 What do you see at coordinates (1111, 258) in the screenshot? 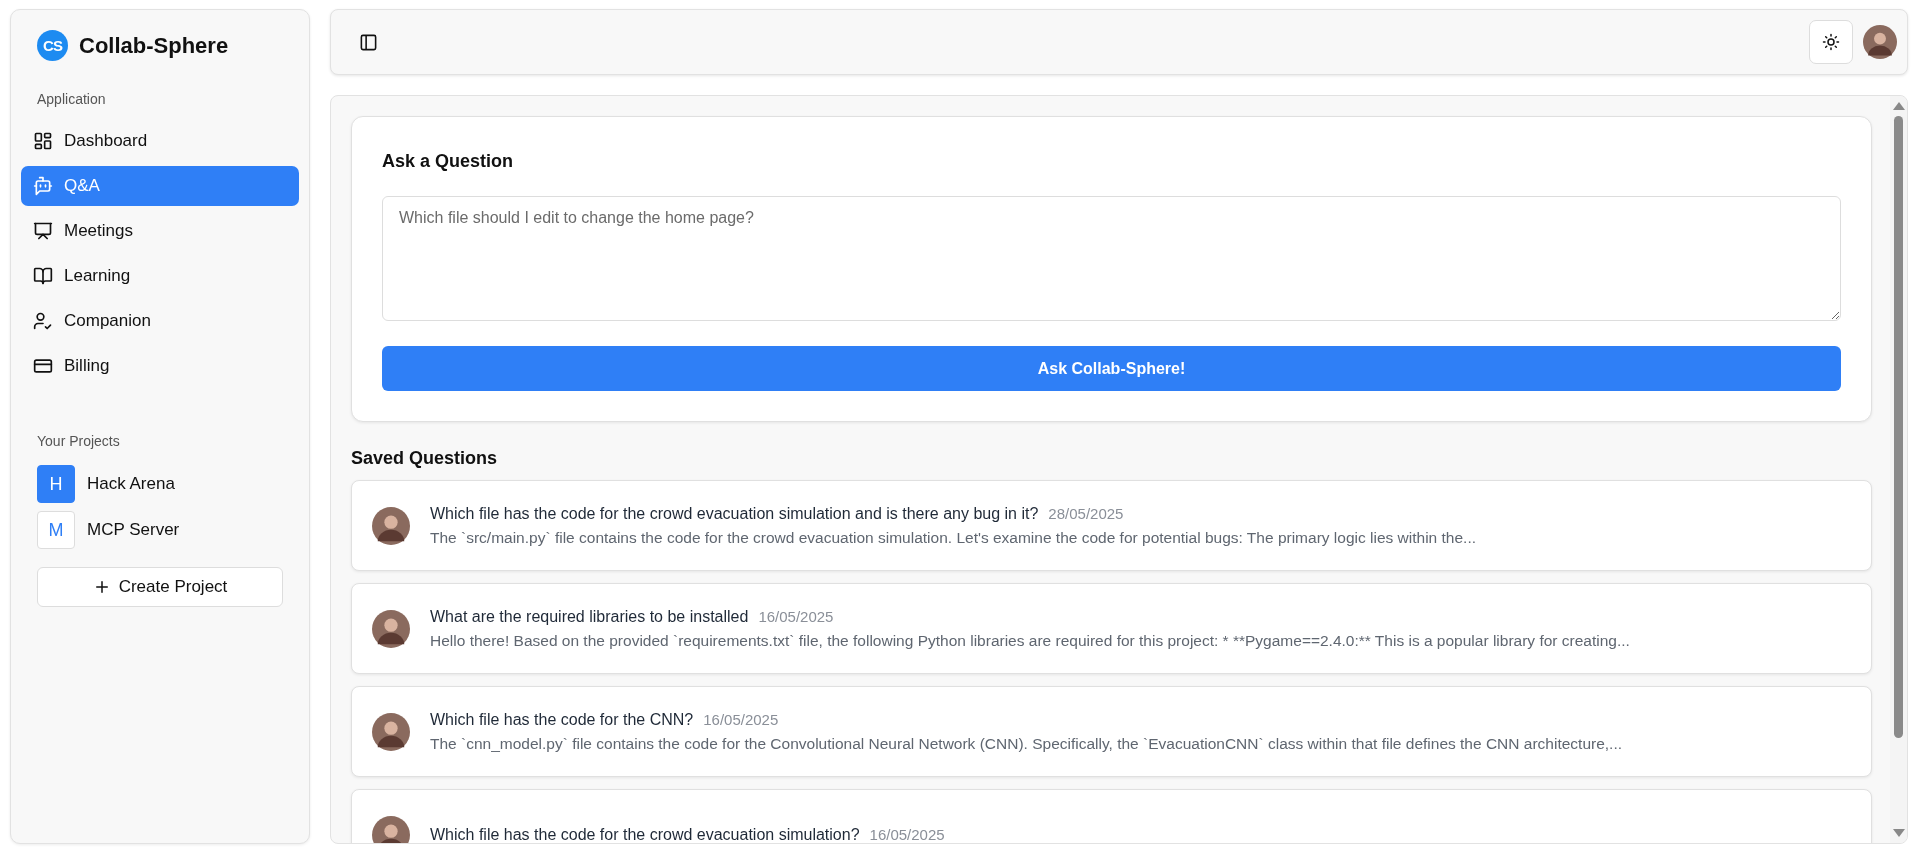
I see `question-field: Which file should I edit to change the home page?` at bounding box center [1111, 258].